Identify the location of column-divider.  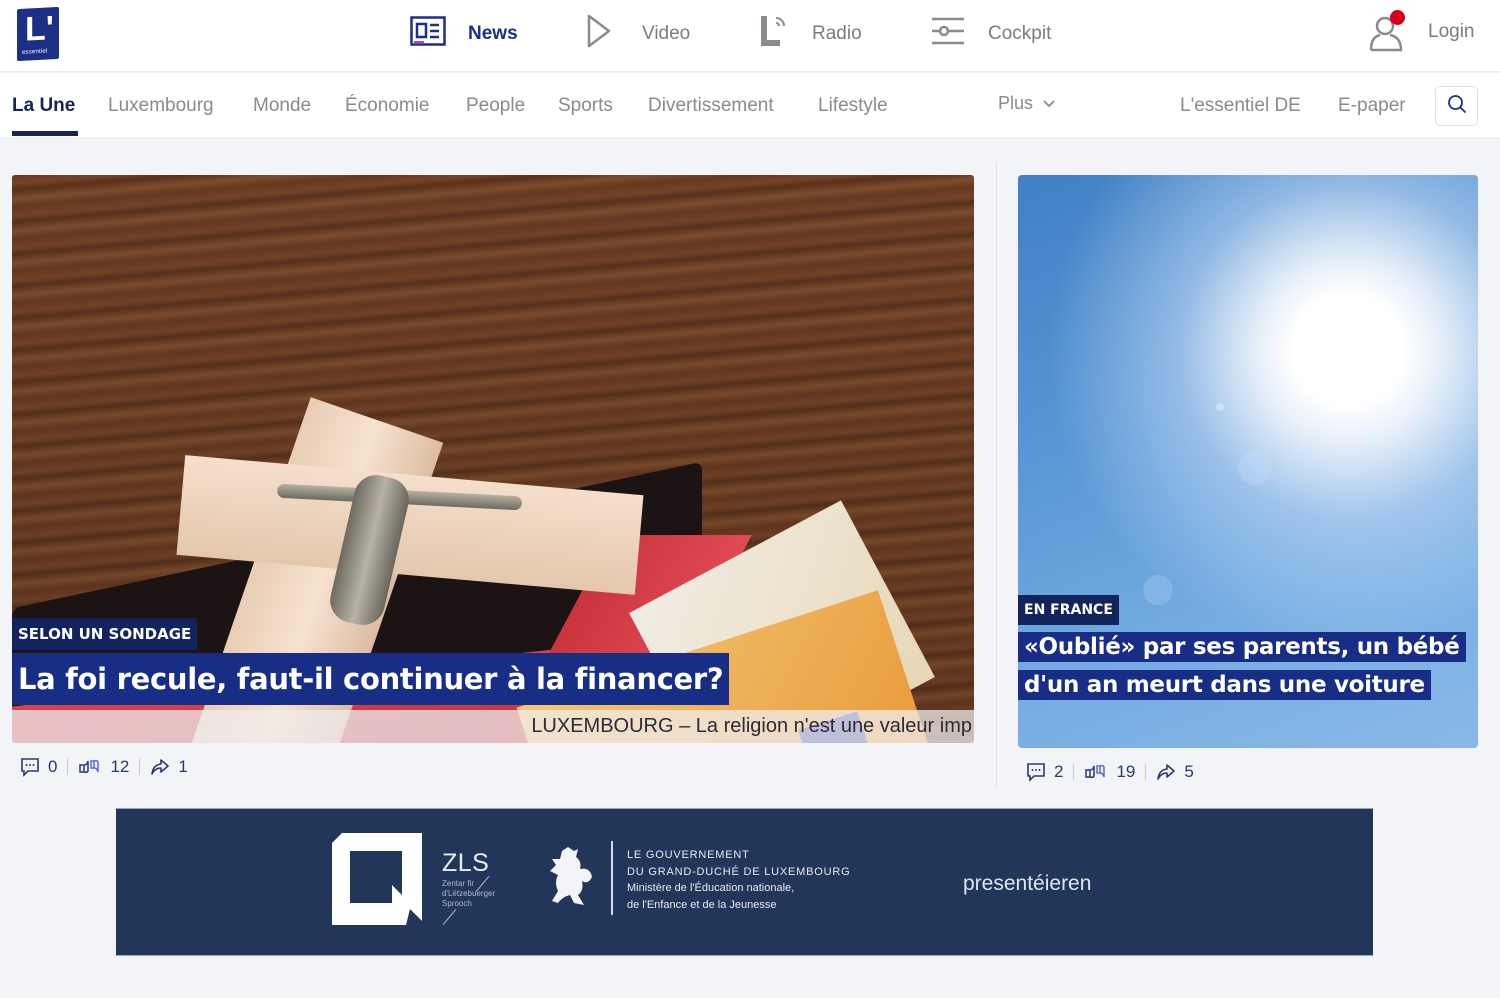
(996, 474).